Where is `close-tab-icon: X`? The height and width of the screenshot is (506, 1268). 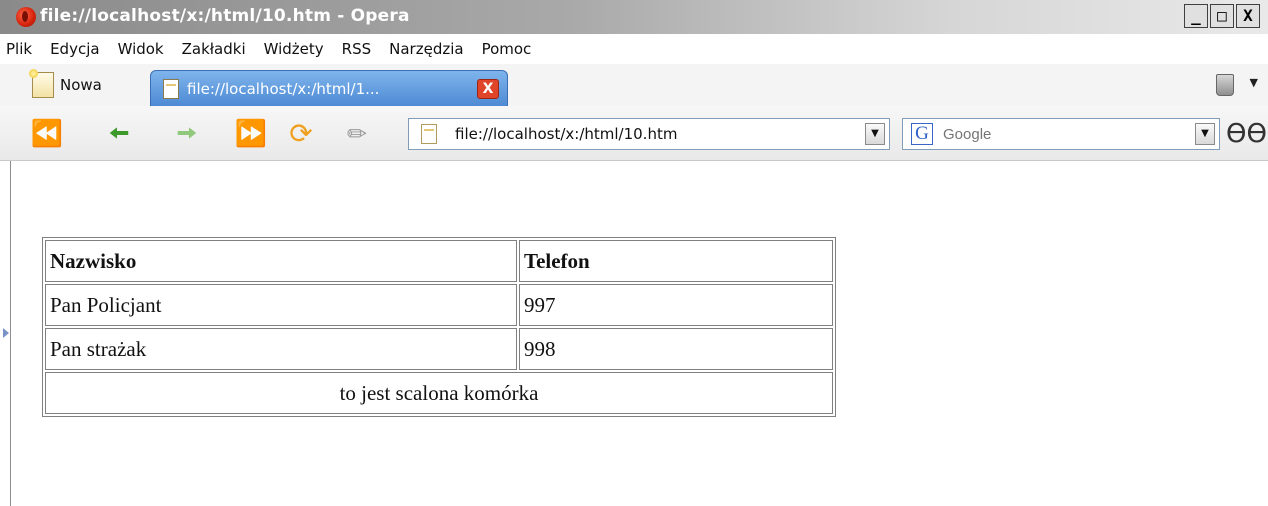
close-tab-icon: X is located at coordinates (488, 89).